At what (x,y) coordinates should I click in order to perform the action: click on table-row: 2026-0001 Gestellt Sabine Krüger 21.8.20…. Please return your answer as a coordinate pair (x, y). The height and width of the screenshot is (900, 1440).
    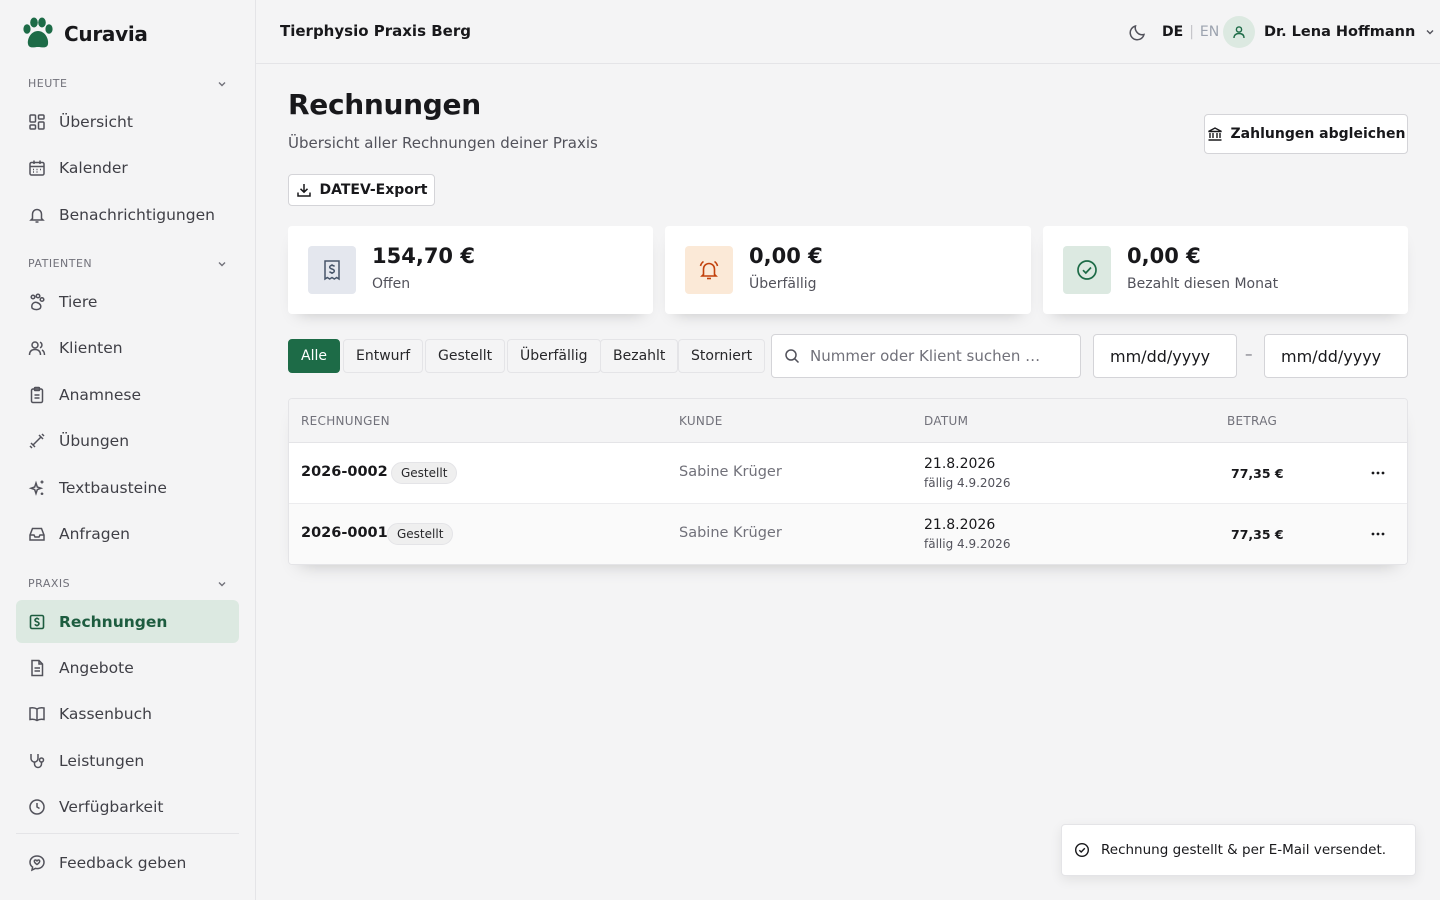
    Looking at the image, I should click on (848, 534).